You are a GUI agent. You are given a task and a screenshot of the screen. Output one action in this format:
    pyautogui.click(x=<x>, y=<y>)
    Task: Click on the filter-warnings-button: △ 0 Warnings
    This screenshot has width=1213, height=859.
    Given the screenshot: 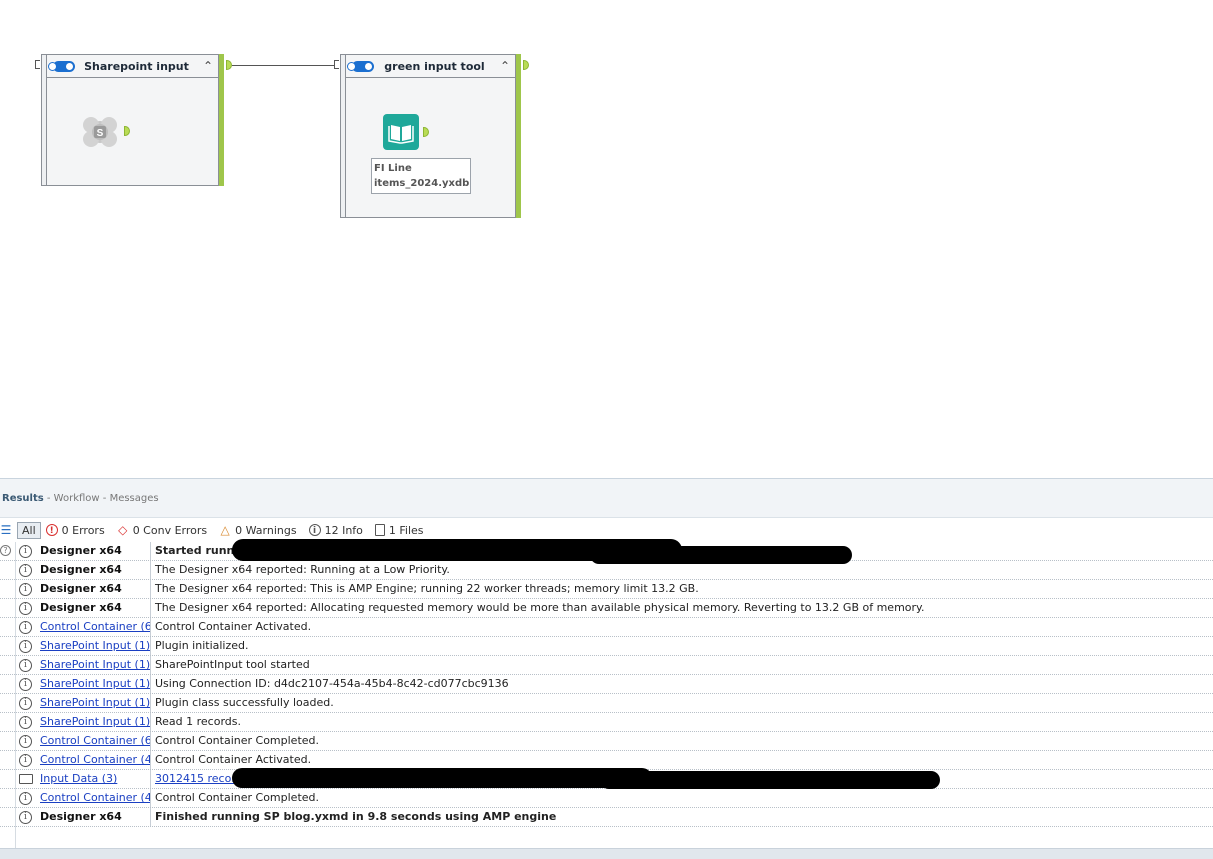 What is the action you would take?
    pyautogui.click(x=258, y=530)
    